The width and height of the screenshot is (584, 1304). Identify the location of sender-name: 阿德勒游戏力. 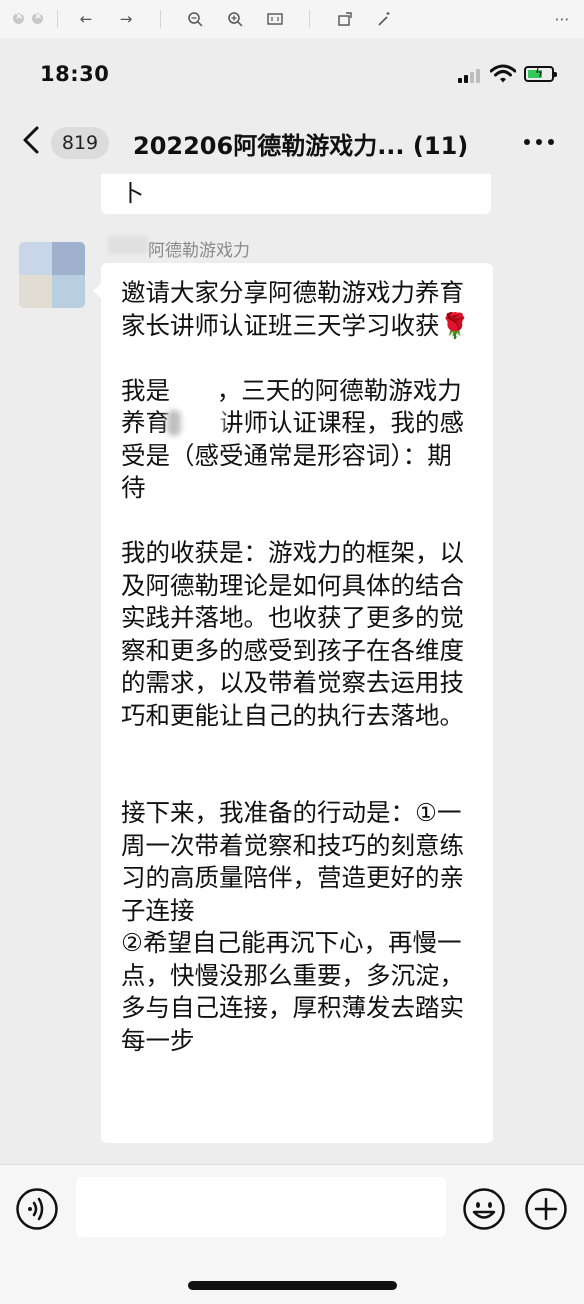
(199, 251).